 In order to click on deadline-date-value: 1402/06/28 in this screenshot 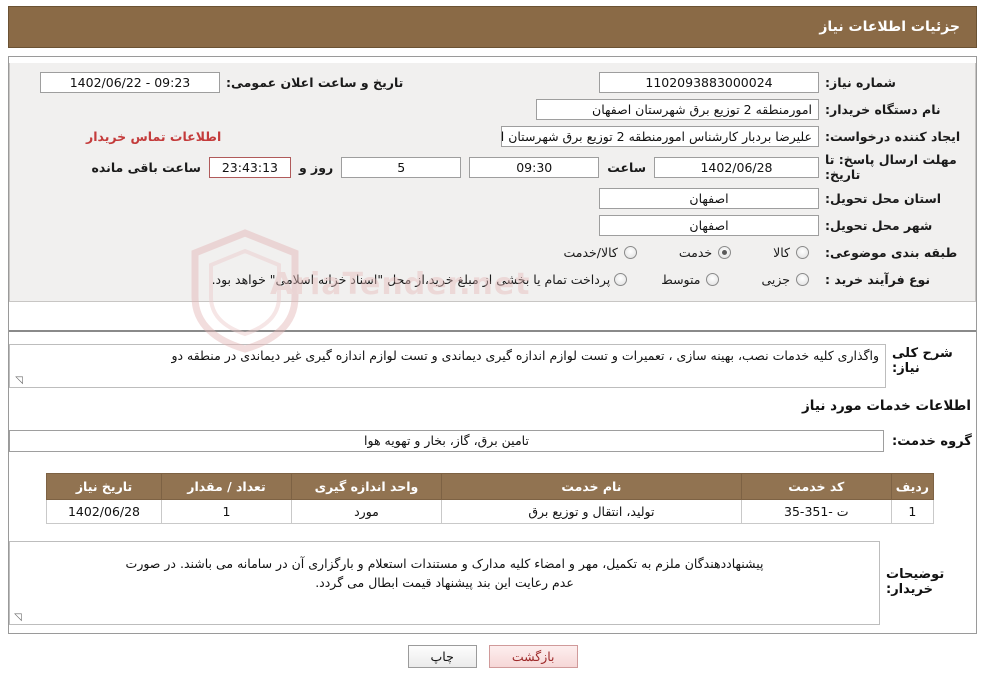, I will do `click(736, 167)`.